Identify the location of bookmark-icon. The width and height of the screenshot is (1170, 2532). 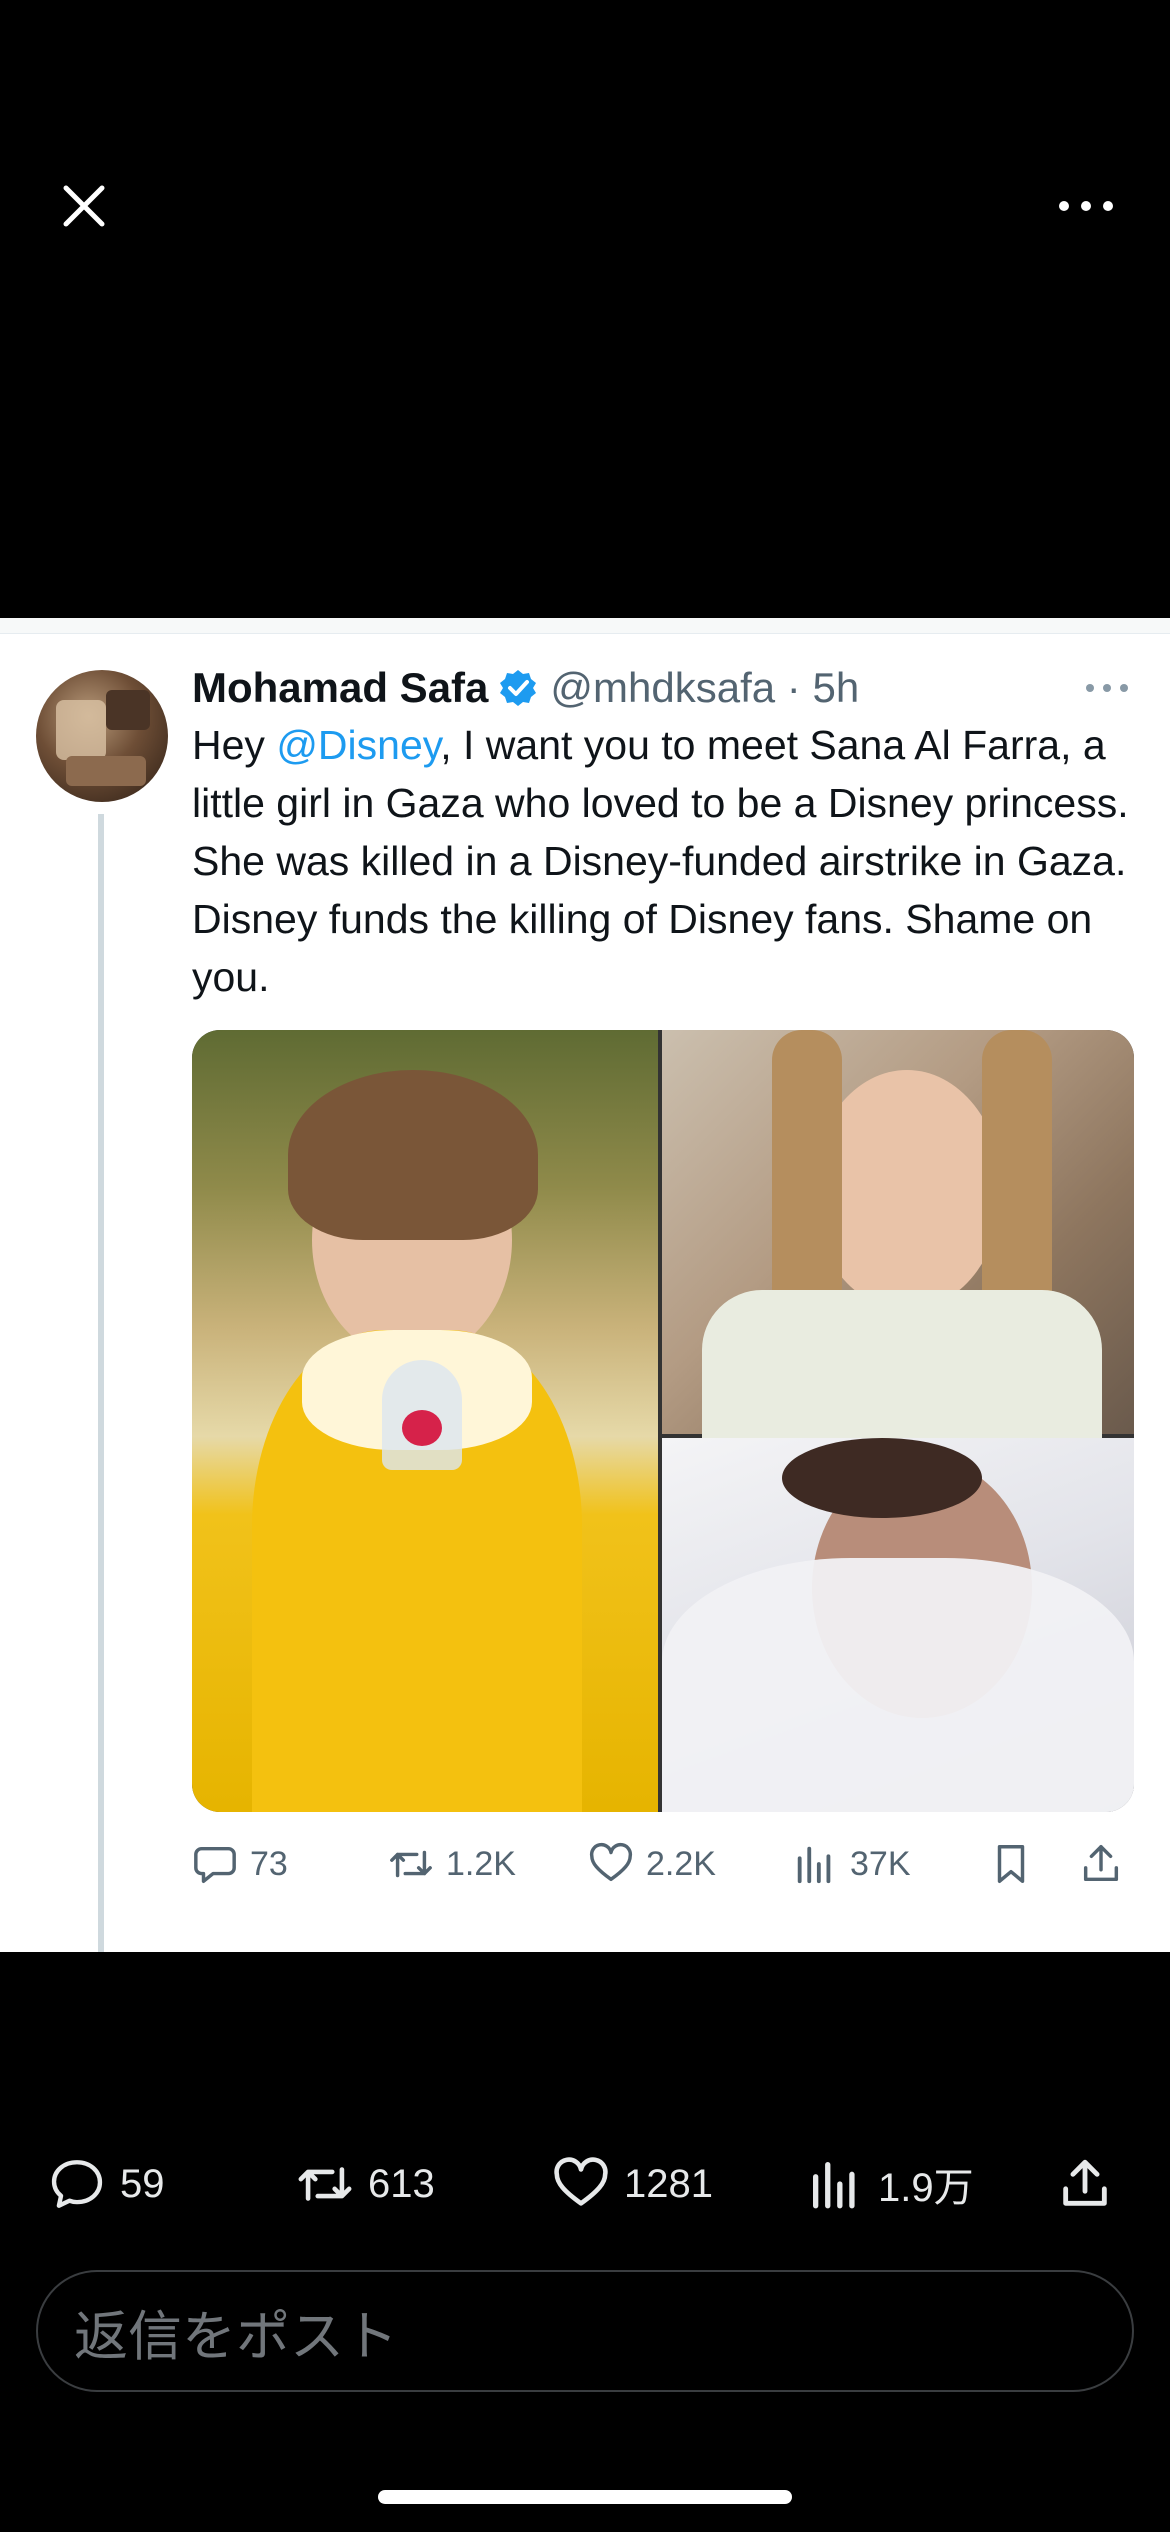
(1011, 1864).